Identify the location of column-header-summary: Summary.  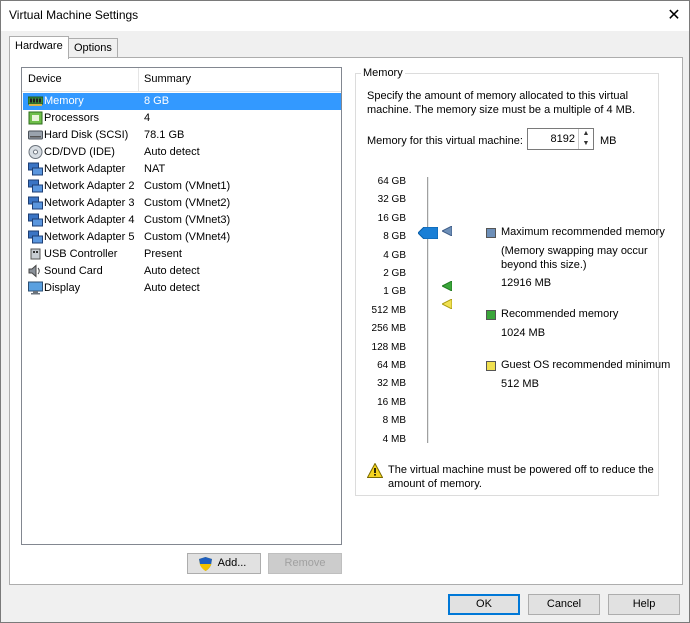
(167, 79).